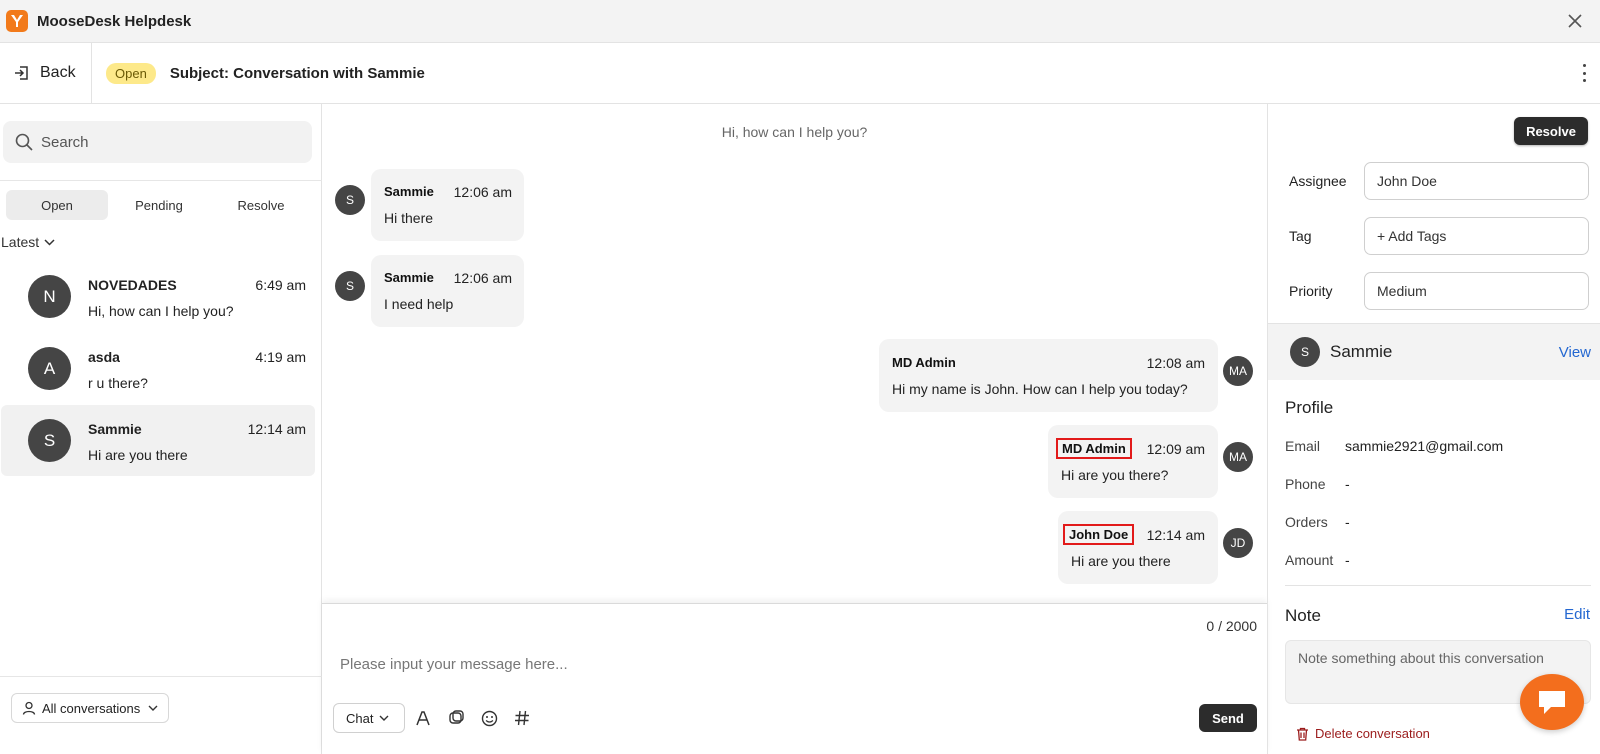 The width and height of the screenshot is (1600, 754). I want to click on delete-label: Delete conversation, so click(1372, 733).